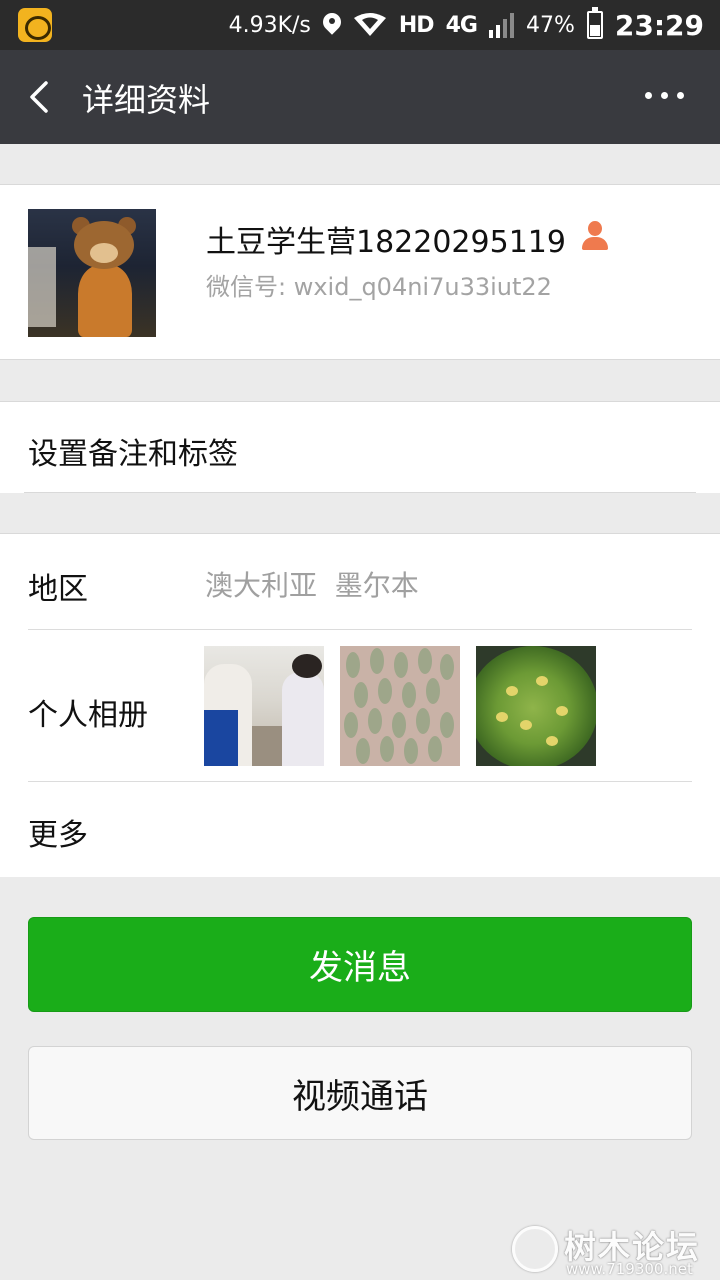 This screenshot has width=720, height=1280. Describe the element at coordinates (360, 964) in the screenshot. I see `send-message-button: 发消息` at that location.